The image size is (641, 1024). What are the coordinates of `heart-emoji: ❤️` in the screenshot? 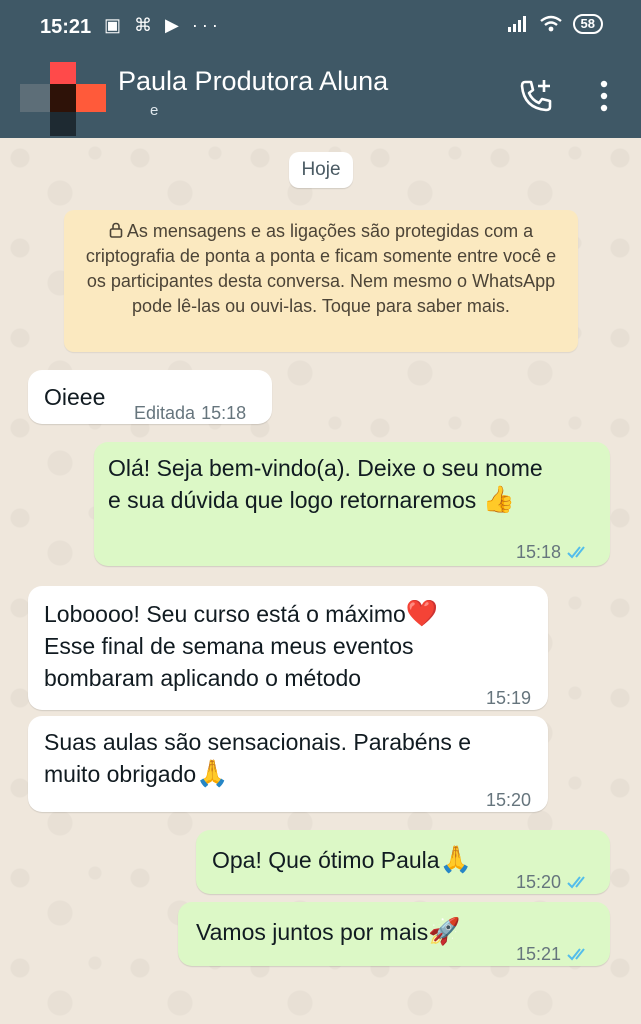 It's located at (422, 614).